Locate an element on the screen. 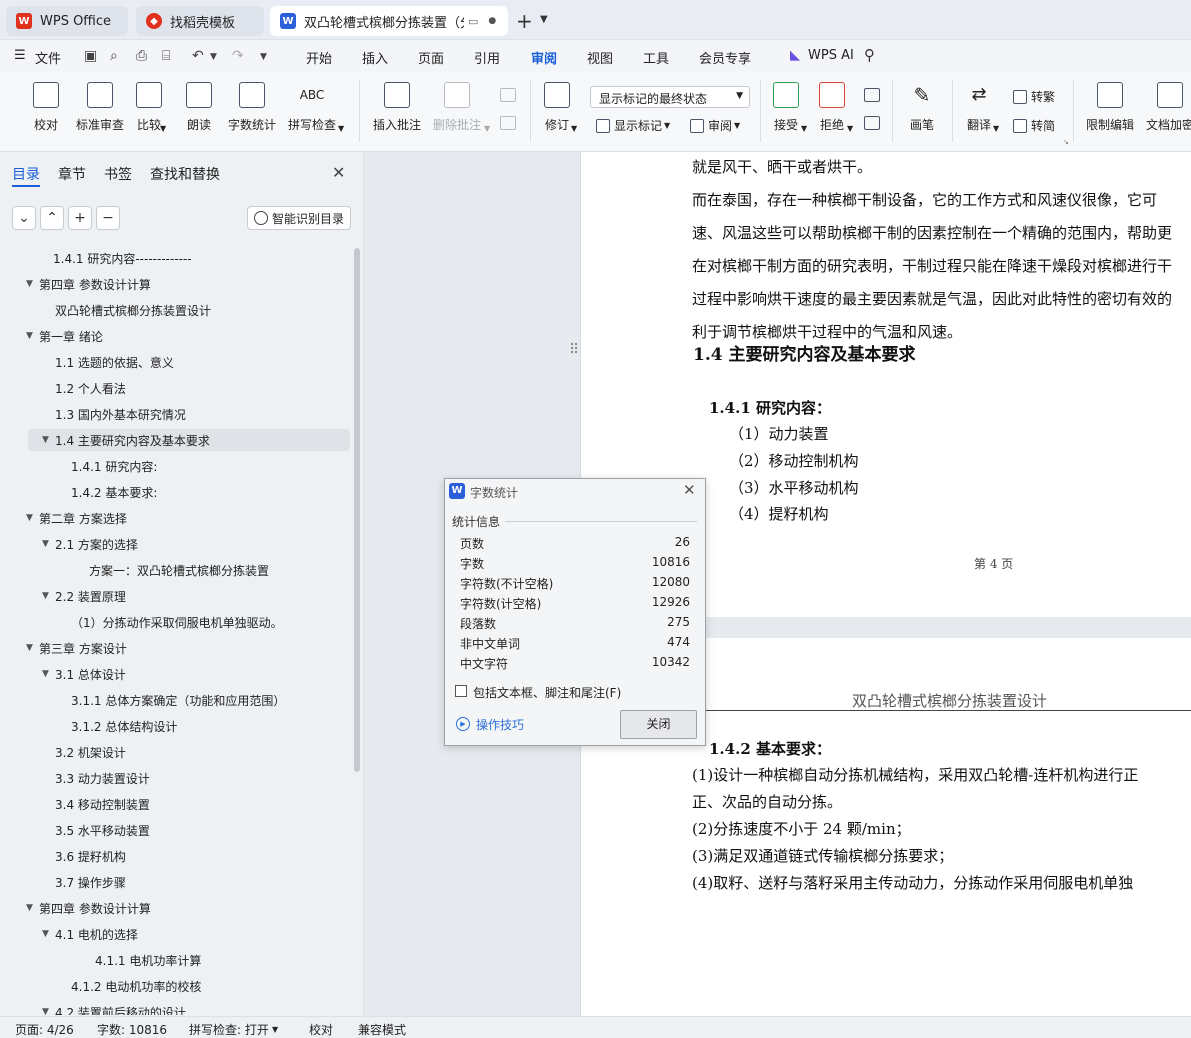 The image size is (1191, 1038). revise-button: 修订 is located at coordinates (557, 107).